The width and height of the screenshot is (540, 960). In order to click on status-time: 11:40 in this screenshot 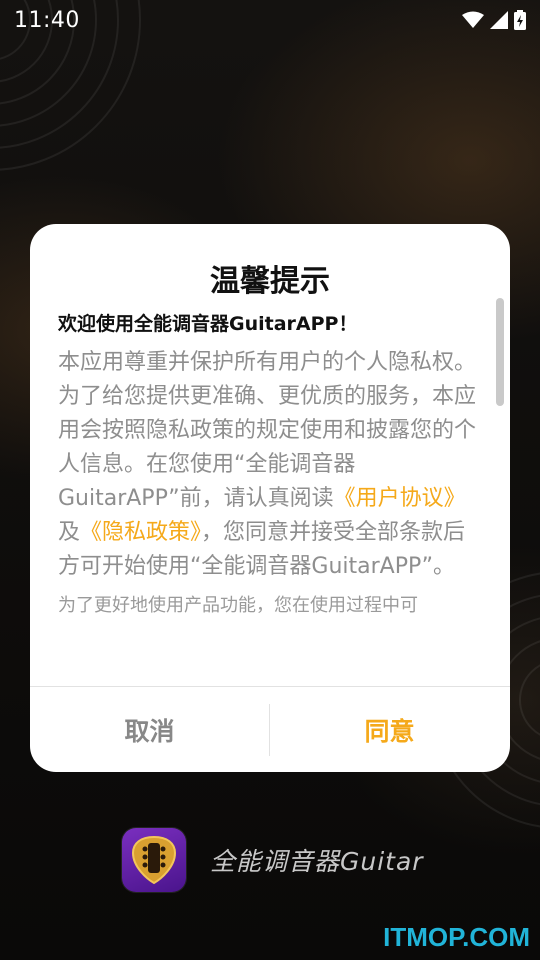, I will do `click(47, 20)`.